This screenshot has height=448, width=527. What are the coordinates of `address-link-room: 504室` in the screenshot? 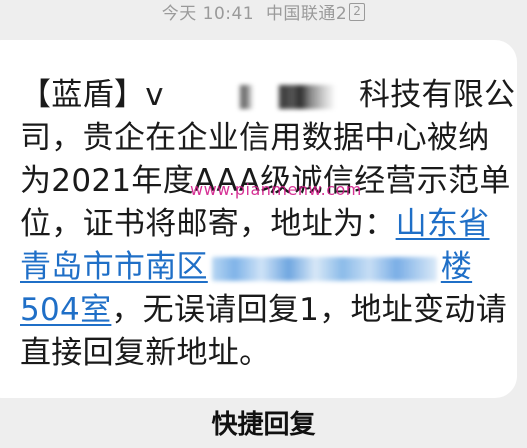 It's located at (66, 310).